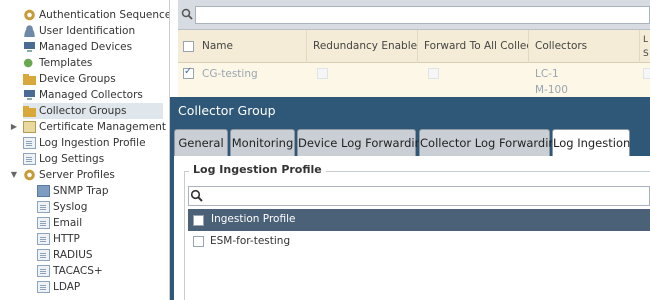  I want to click on sidebar-item-snmp-trap: SNMP Trap, so click(73, 191).